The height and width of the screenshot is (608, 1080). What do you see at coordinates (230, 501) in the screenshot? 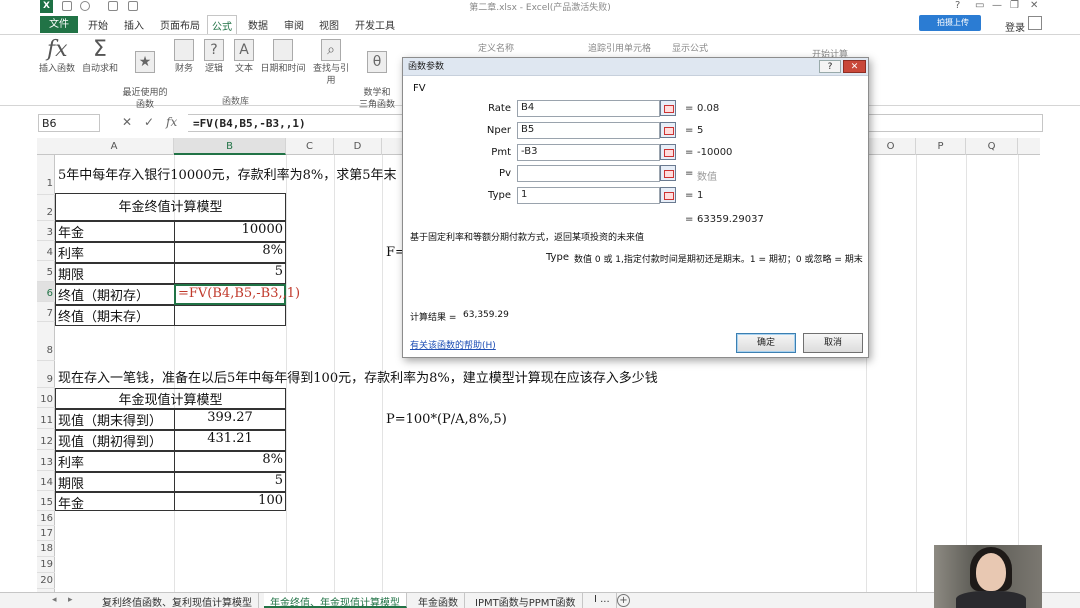
I see `table-value-cell: 100` at bounding box center [230, 501].